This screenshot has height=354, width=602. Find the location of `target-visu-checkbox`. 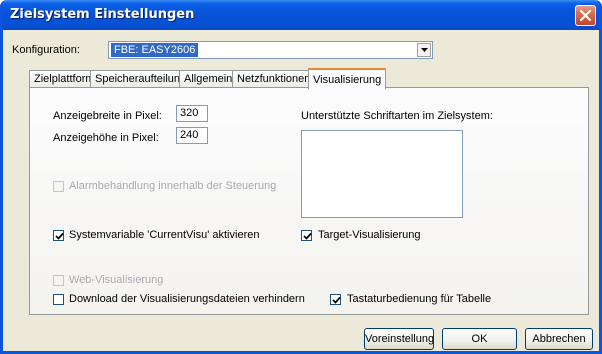

target-visu-checkbox is located at coordinates (306, 235).